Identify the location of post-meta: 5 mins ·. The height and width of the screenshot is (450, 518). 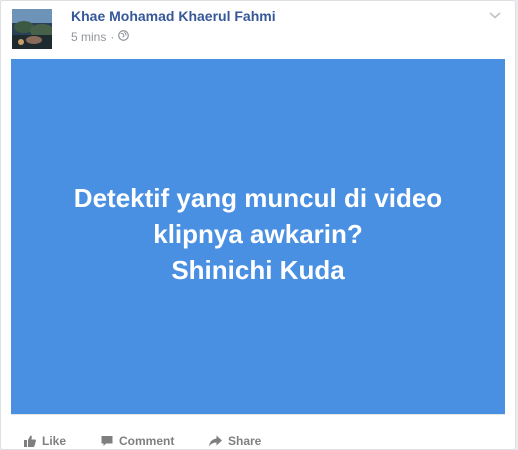
(100, 37).